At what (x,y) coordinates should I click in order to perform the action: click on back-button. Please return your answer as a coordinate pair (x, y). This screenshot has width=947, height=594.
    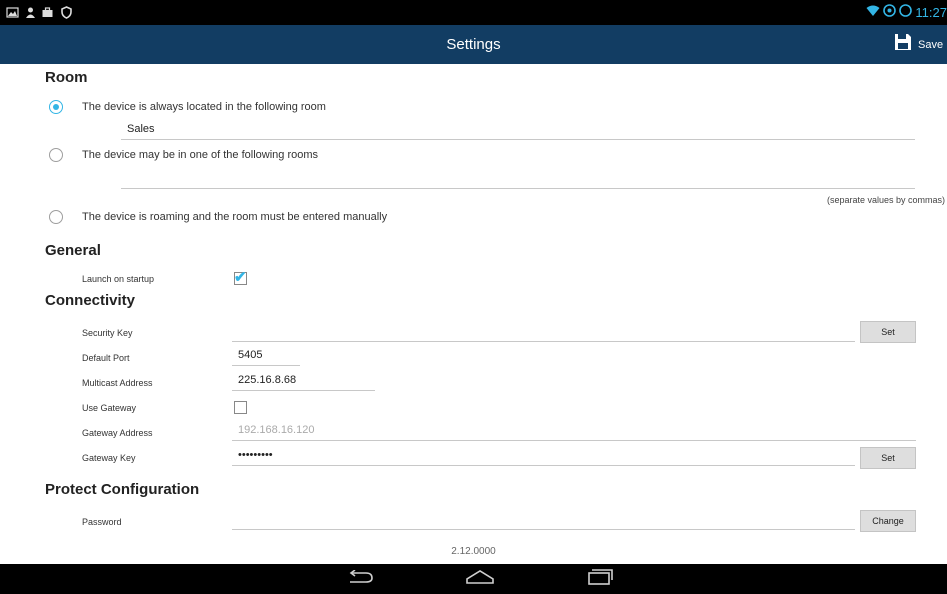
    Looking at the image, I should click on (360, 579).